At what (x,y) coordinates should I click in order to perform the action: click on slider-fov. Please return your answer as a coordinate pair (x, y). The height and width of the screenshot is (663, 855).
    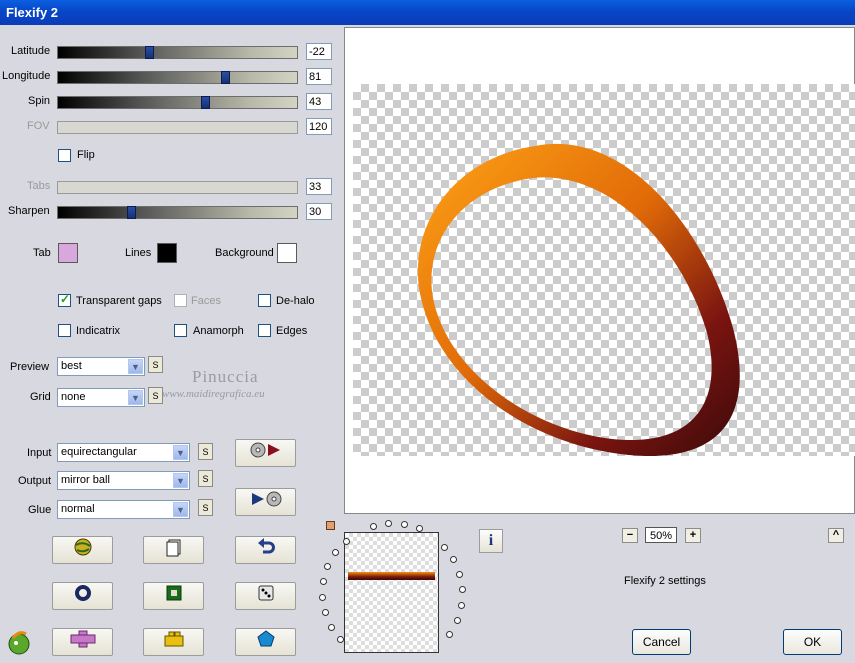
    Looking at the image, I should click on (177, 127).